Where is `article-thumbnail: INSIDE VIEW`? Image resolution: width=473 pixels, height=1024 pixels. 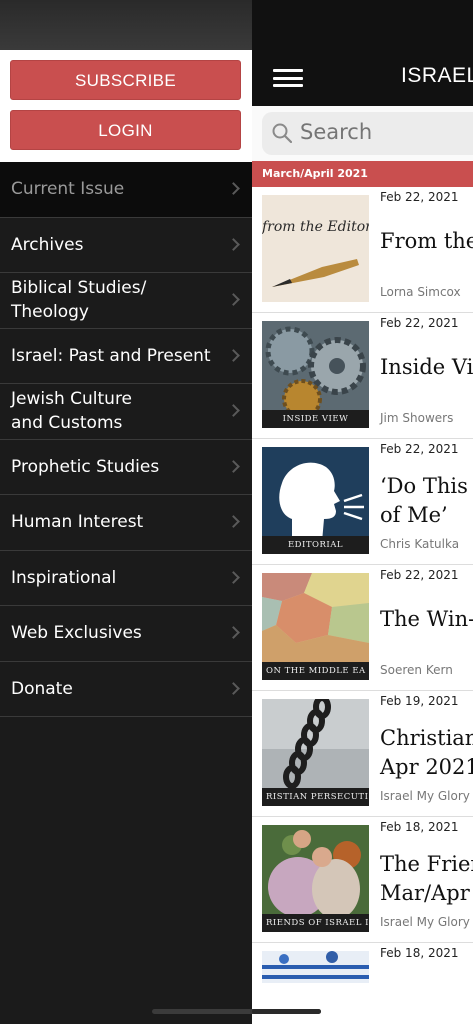
article-thumbnail: INSIDE VIEW is located at coordinates (315, 374).